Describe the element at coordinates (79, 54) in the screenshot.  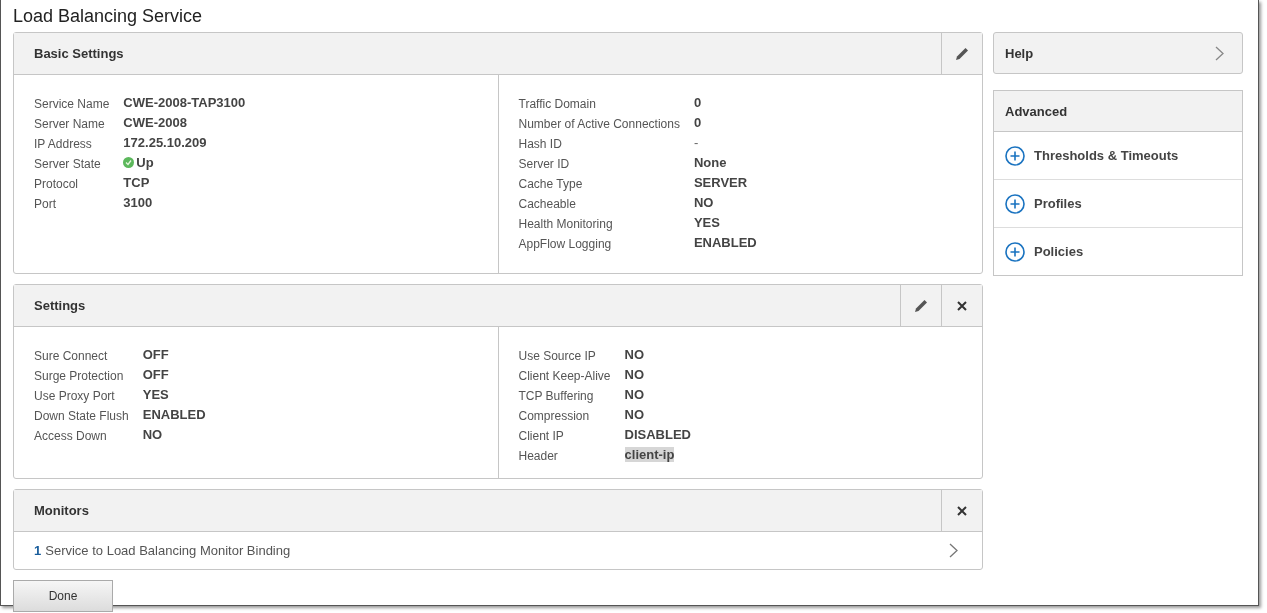
I see `panel-title: Basic Settings` at that location.